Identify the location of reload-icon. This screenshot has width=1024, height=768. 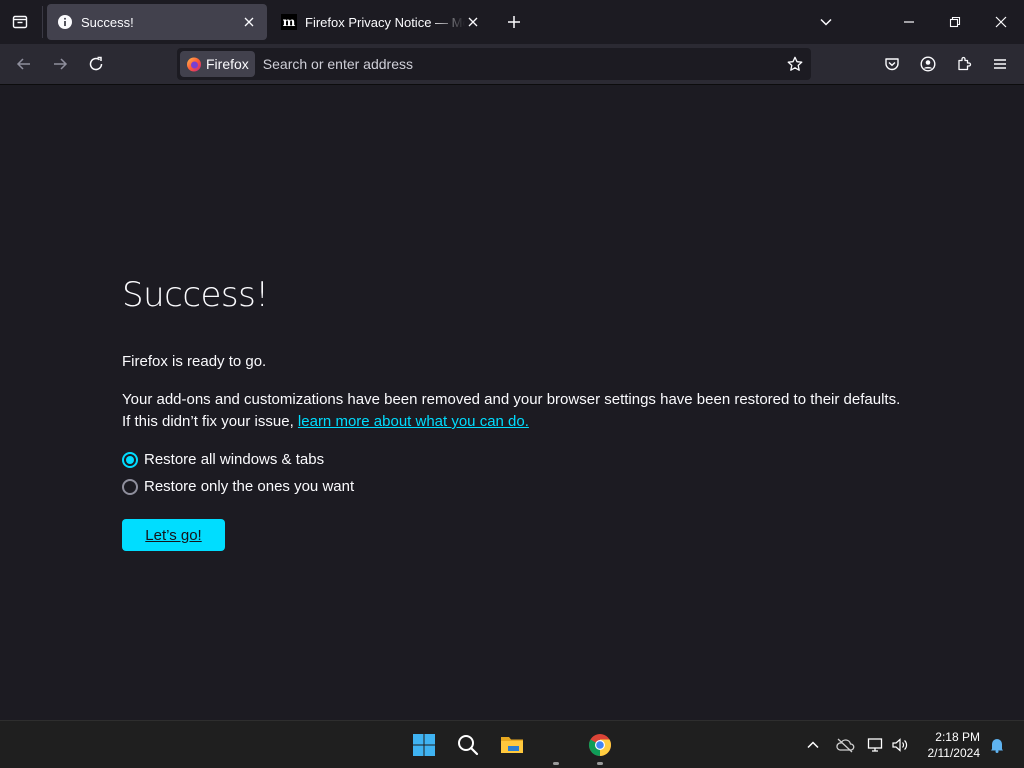
(96, 63).